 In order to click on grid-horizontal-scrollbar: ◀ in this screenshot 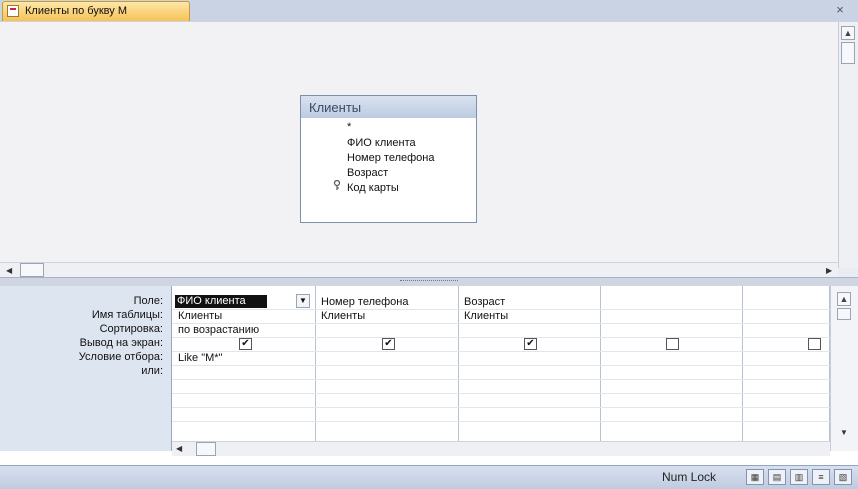, I will do `click(501, 448)`.